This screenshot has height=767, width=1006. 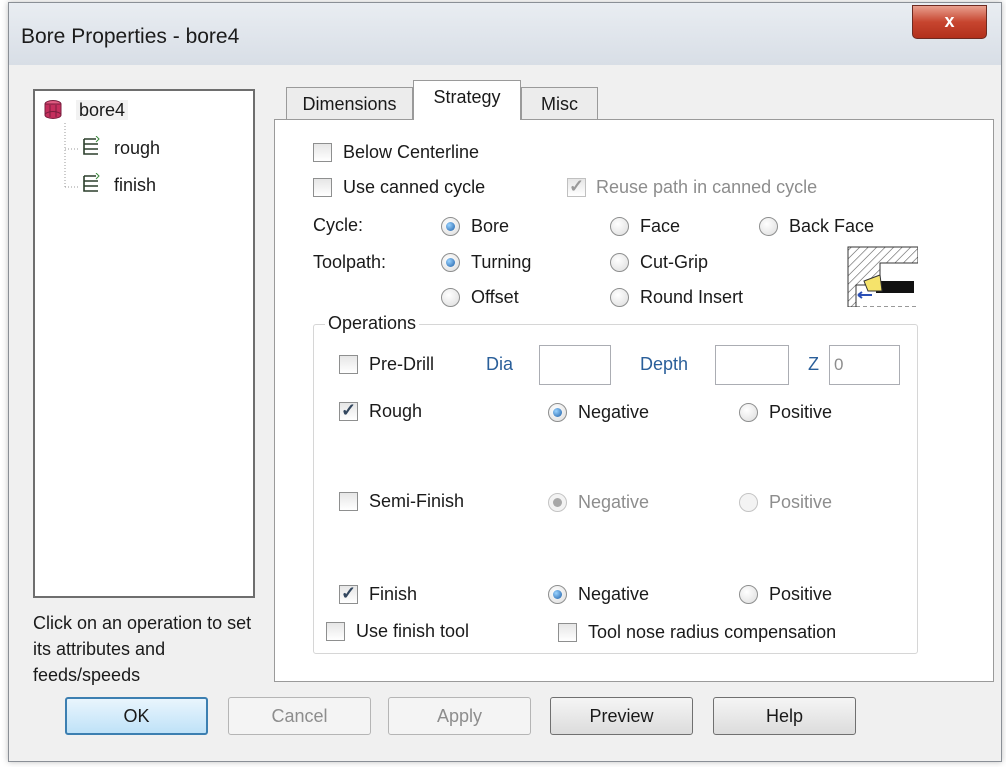 What do you see at coordinates (801, 502) in the screenshot?
I see `semi-finish-positive-label: Positive` at bounding box center [801, 502].